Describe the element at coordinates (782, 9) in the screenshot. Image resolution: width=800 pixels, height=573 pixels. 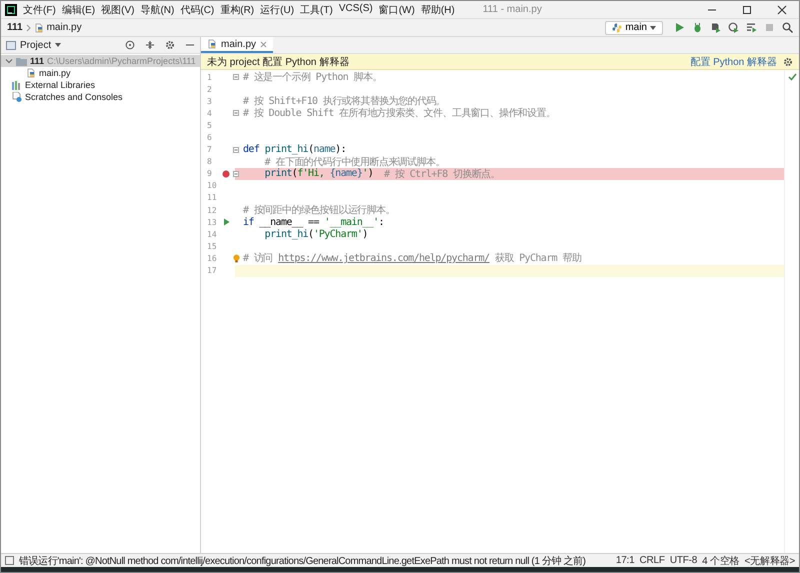
I see `close-icon` at that location.